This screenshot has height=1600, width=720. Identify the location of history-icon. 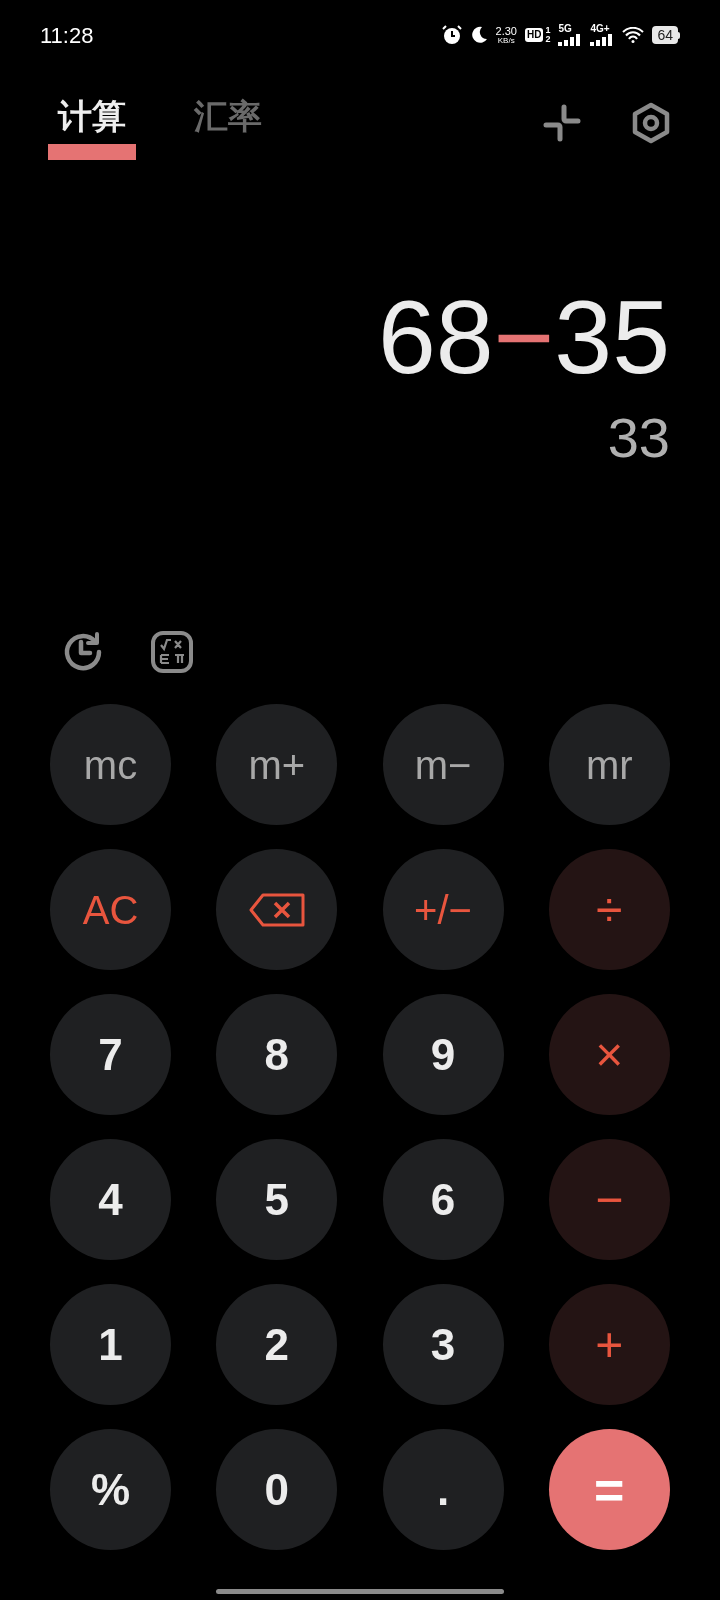
(83, 652).